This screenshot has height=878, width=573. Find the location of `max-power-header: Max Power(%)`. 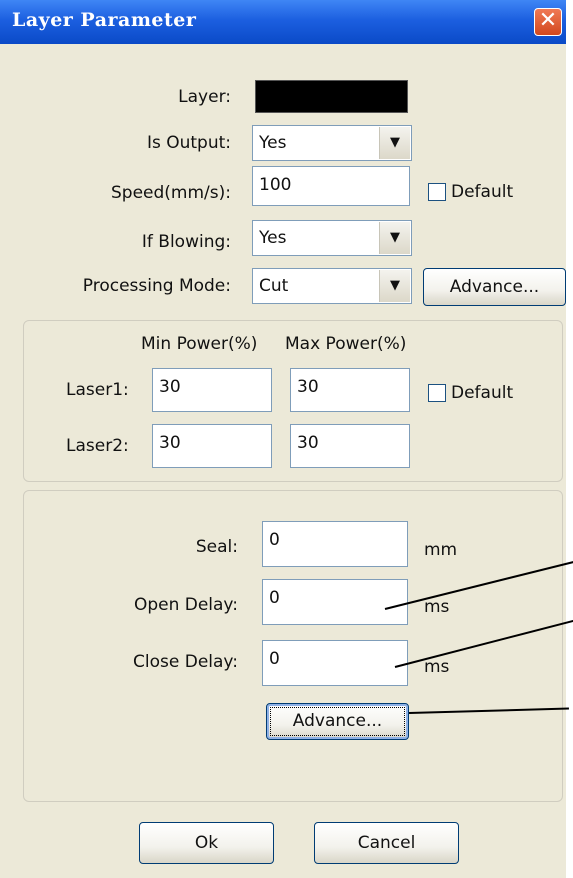

max-power-header: Max Power(%) is located at coordinates (346, 344).